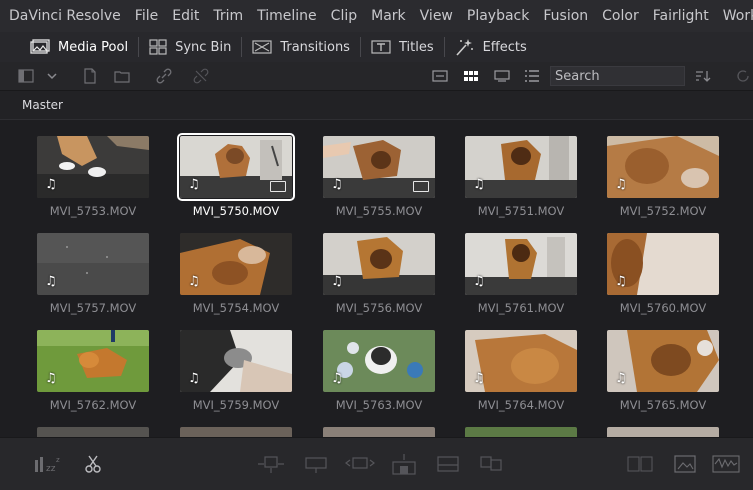 Image resolution: width=753 pixels, height=490 pixels. I want to click on bin-name: Master, so click(42, 105).